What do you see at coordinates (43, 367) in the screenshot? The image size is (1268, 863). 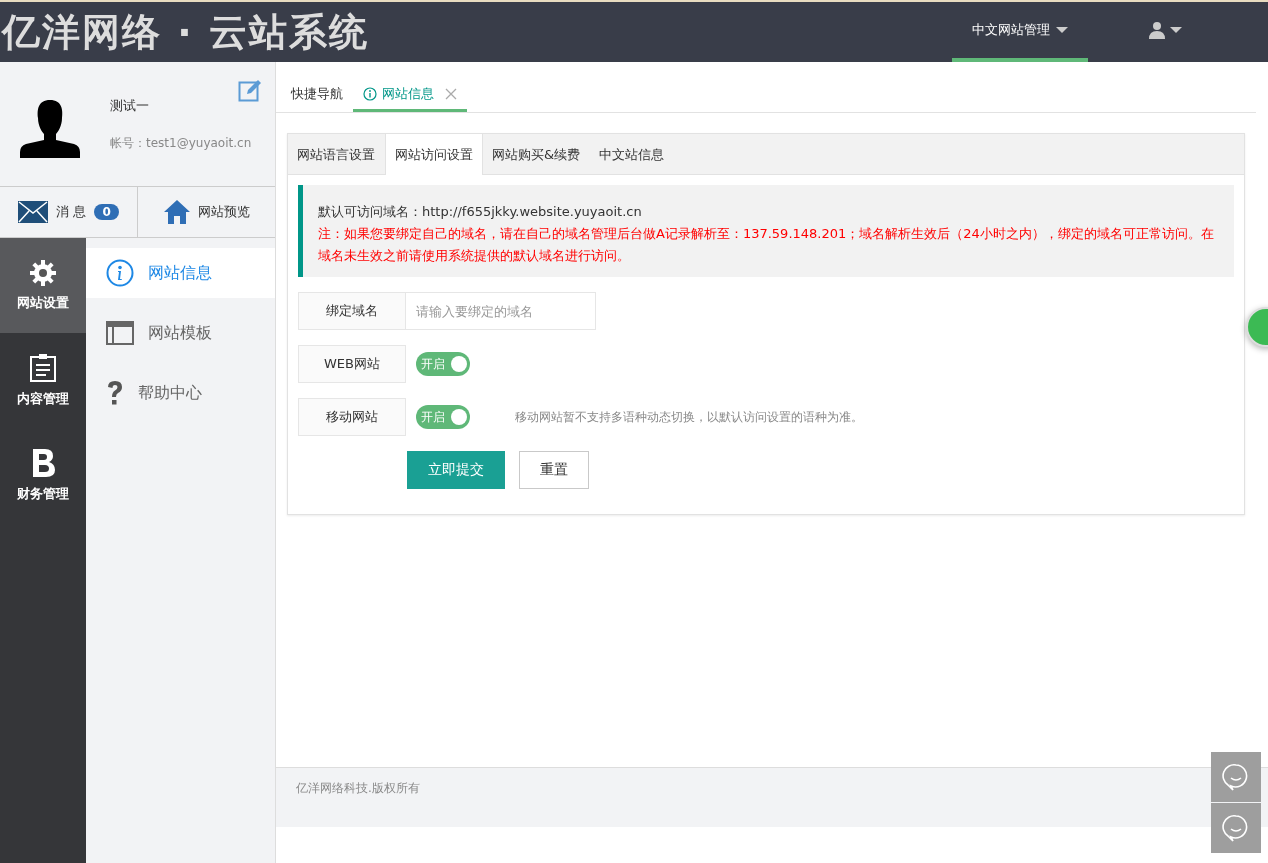 I see `clipboard-icon` at bounding box center [43, 367].